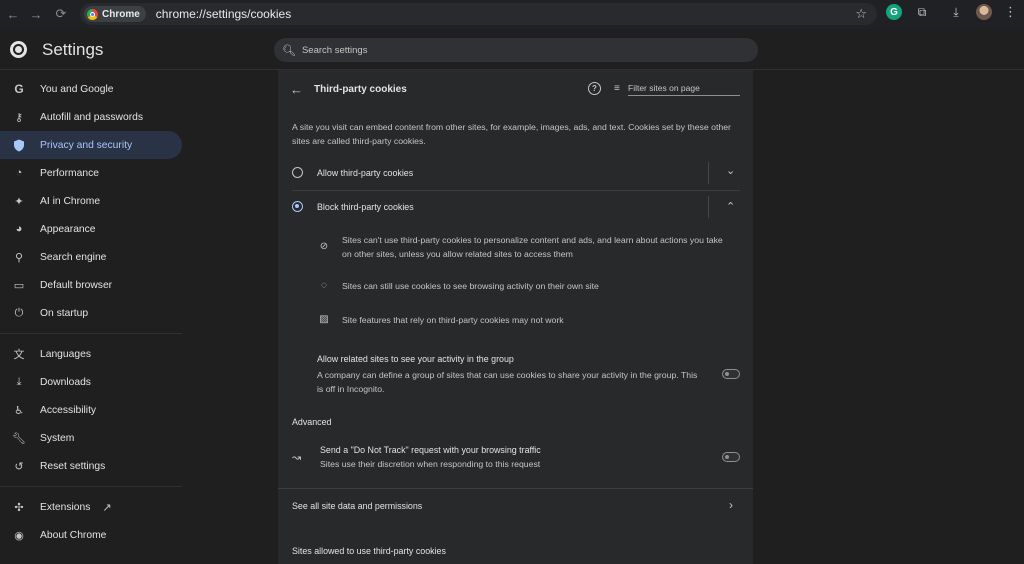  Describe the element at coordinates (984, 12) in the screenshot. I see `profile-avatar` at that location.